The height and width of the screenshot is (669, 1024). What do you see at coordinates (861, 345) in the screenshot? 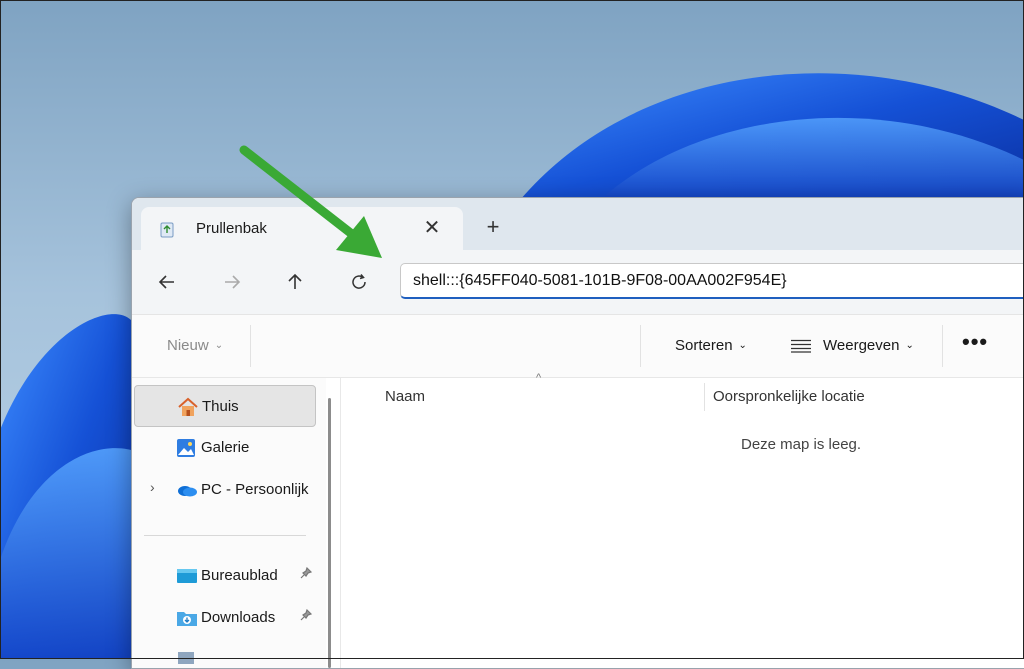
I see `view-button-label: Weergeven` at bounding box center [861, 345].